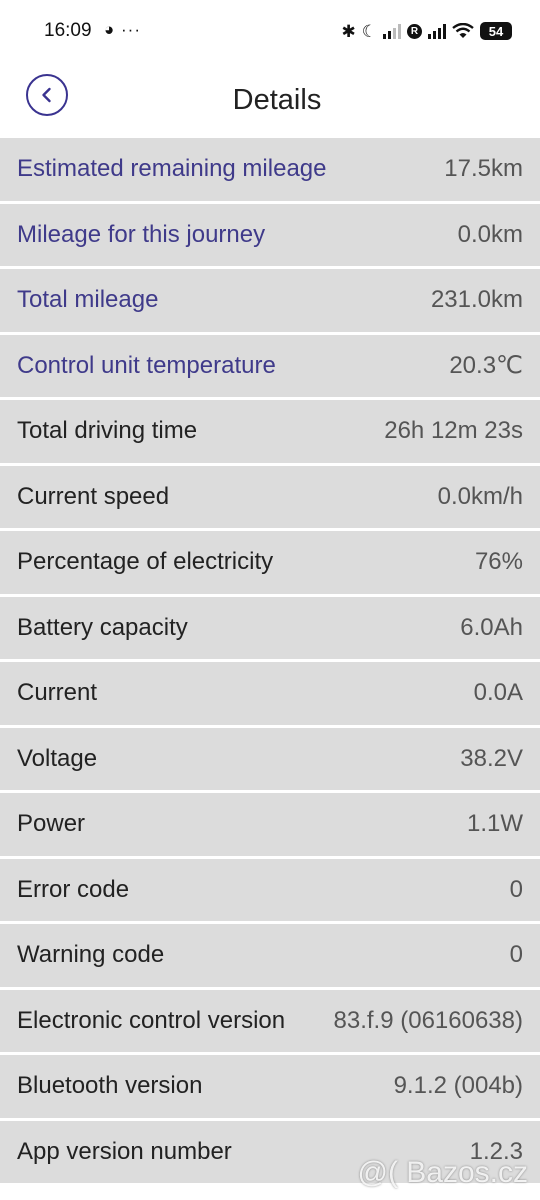  Describe the element at coordinates (88, 300) in the screenshot. I see `detail-label: Total mileage` at that location.